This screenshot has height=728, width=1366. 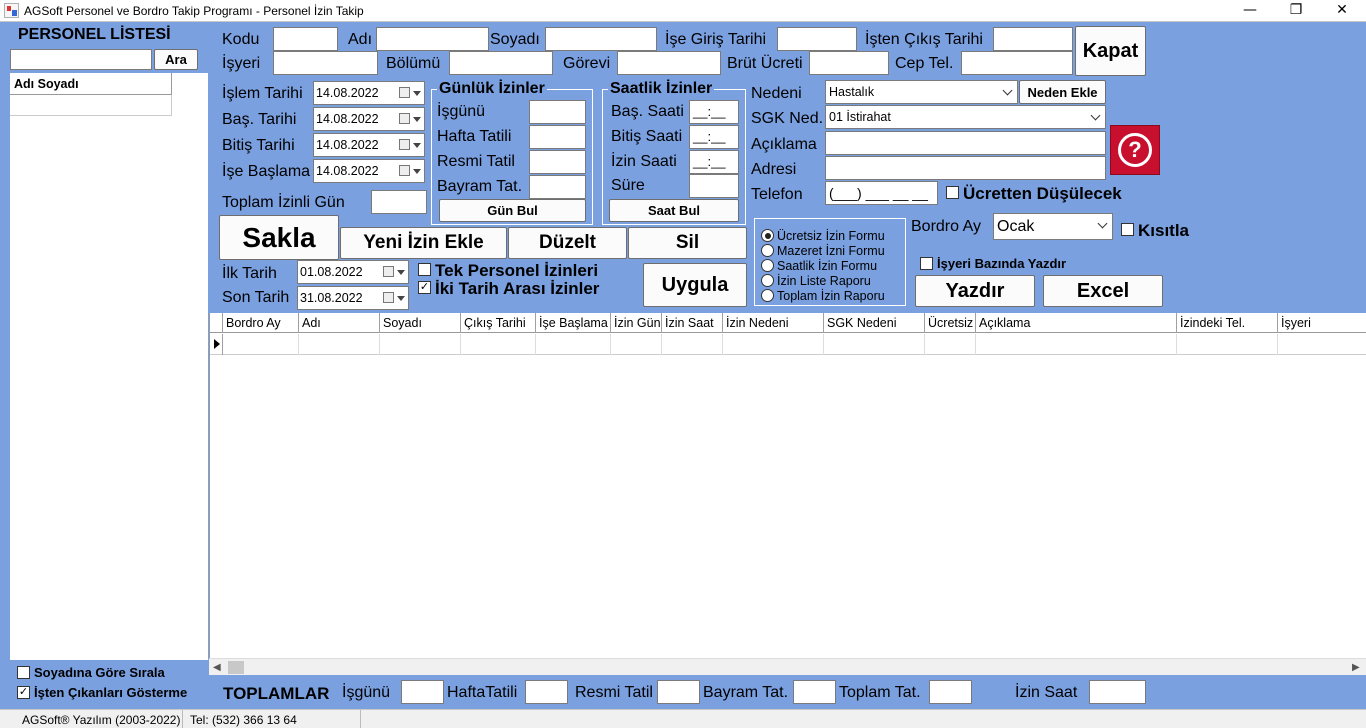 I want to click on sure-input, so click(x=714, y=186).